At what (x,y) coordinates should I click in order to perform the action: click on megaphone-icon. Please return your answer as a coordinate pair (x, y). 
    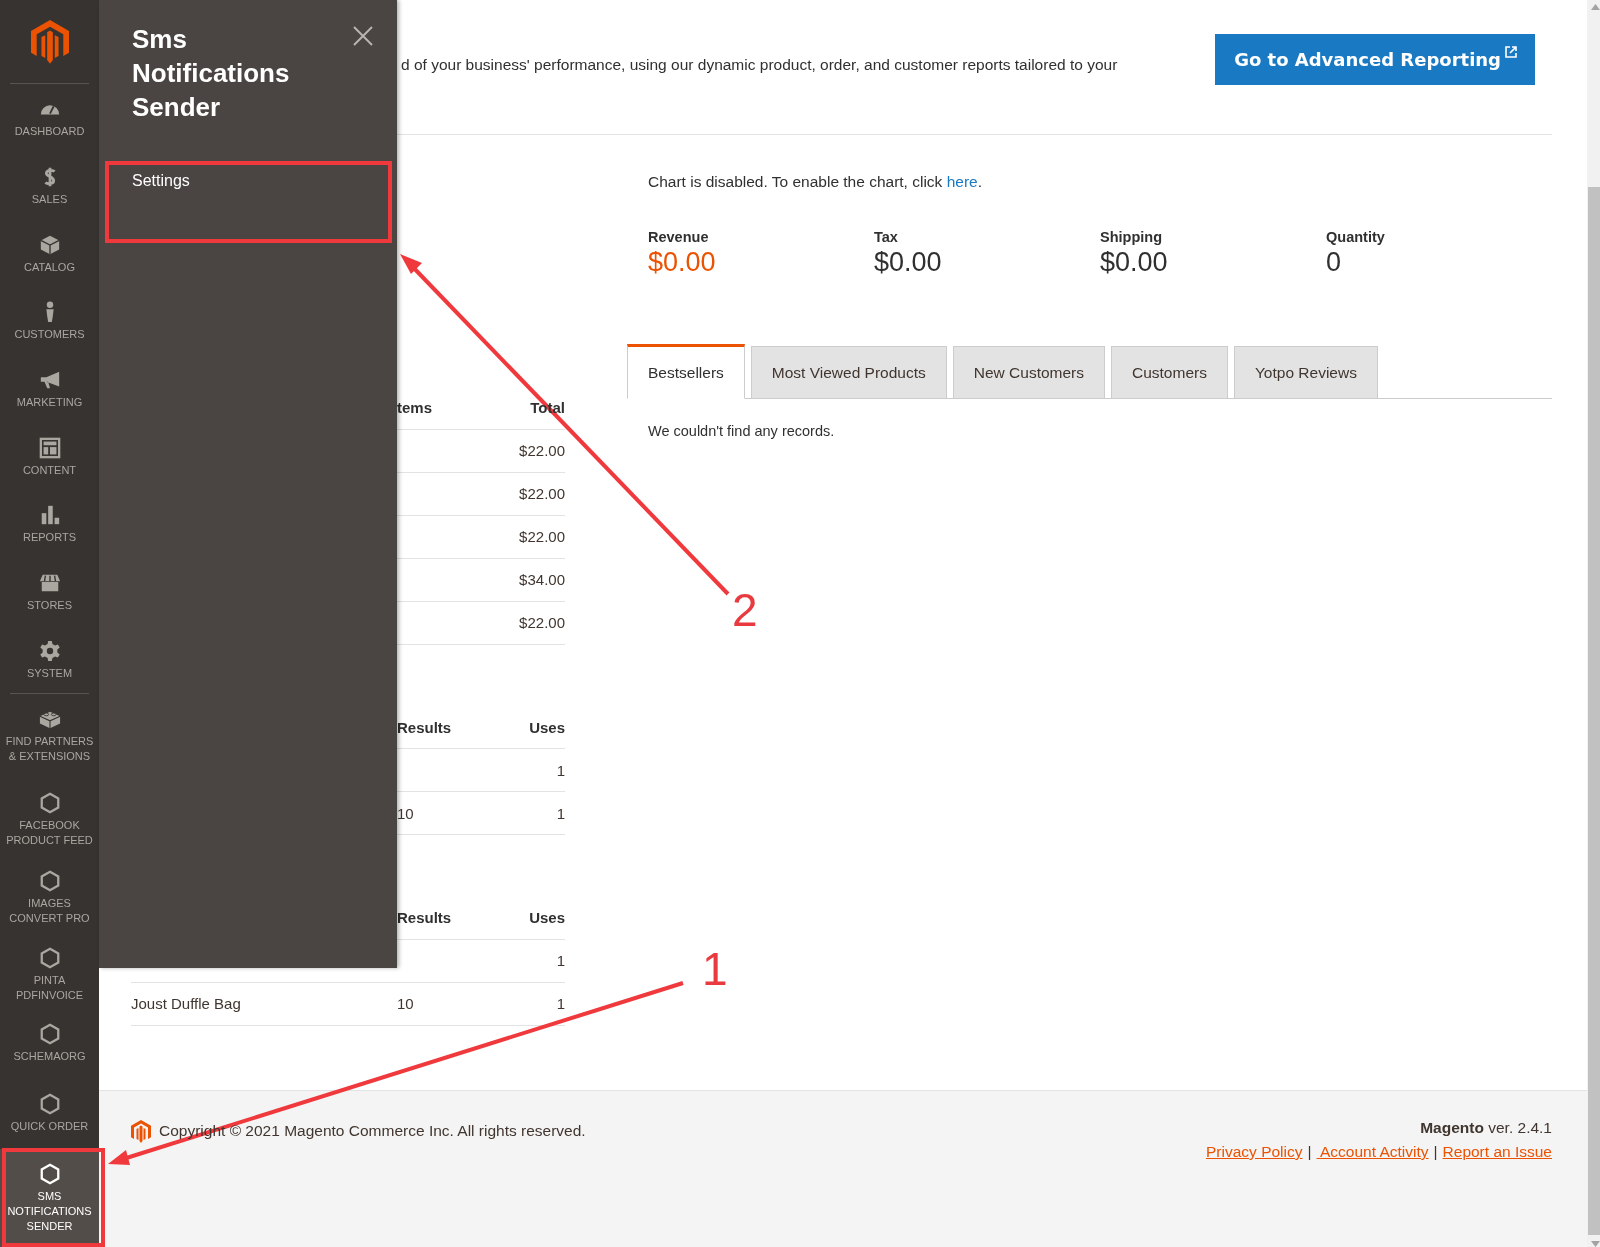
    Looking at the image, I should click on (49, 380).